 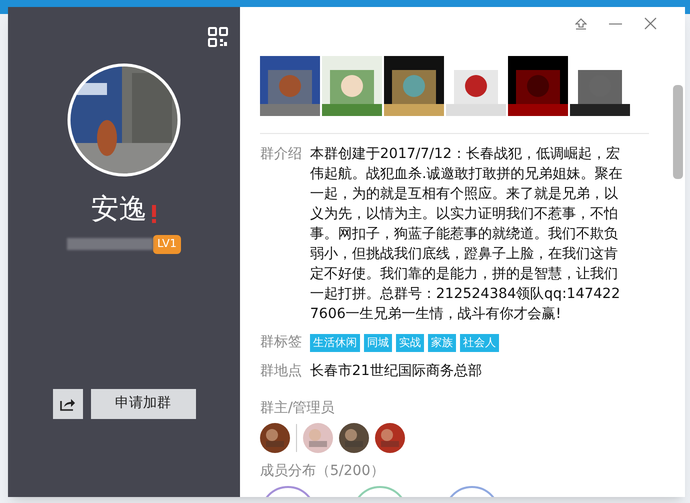 What do you see at coordinates (298, 408) in the screenshot?
I see `section-title: 群主/管理员` at bounding box center [298, 408].